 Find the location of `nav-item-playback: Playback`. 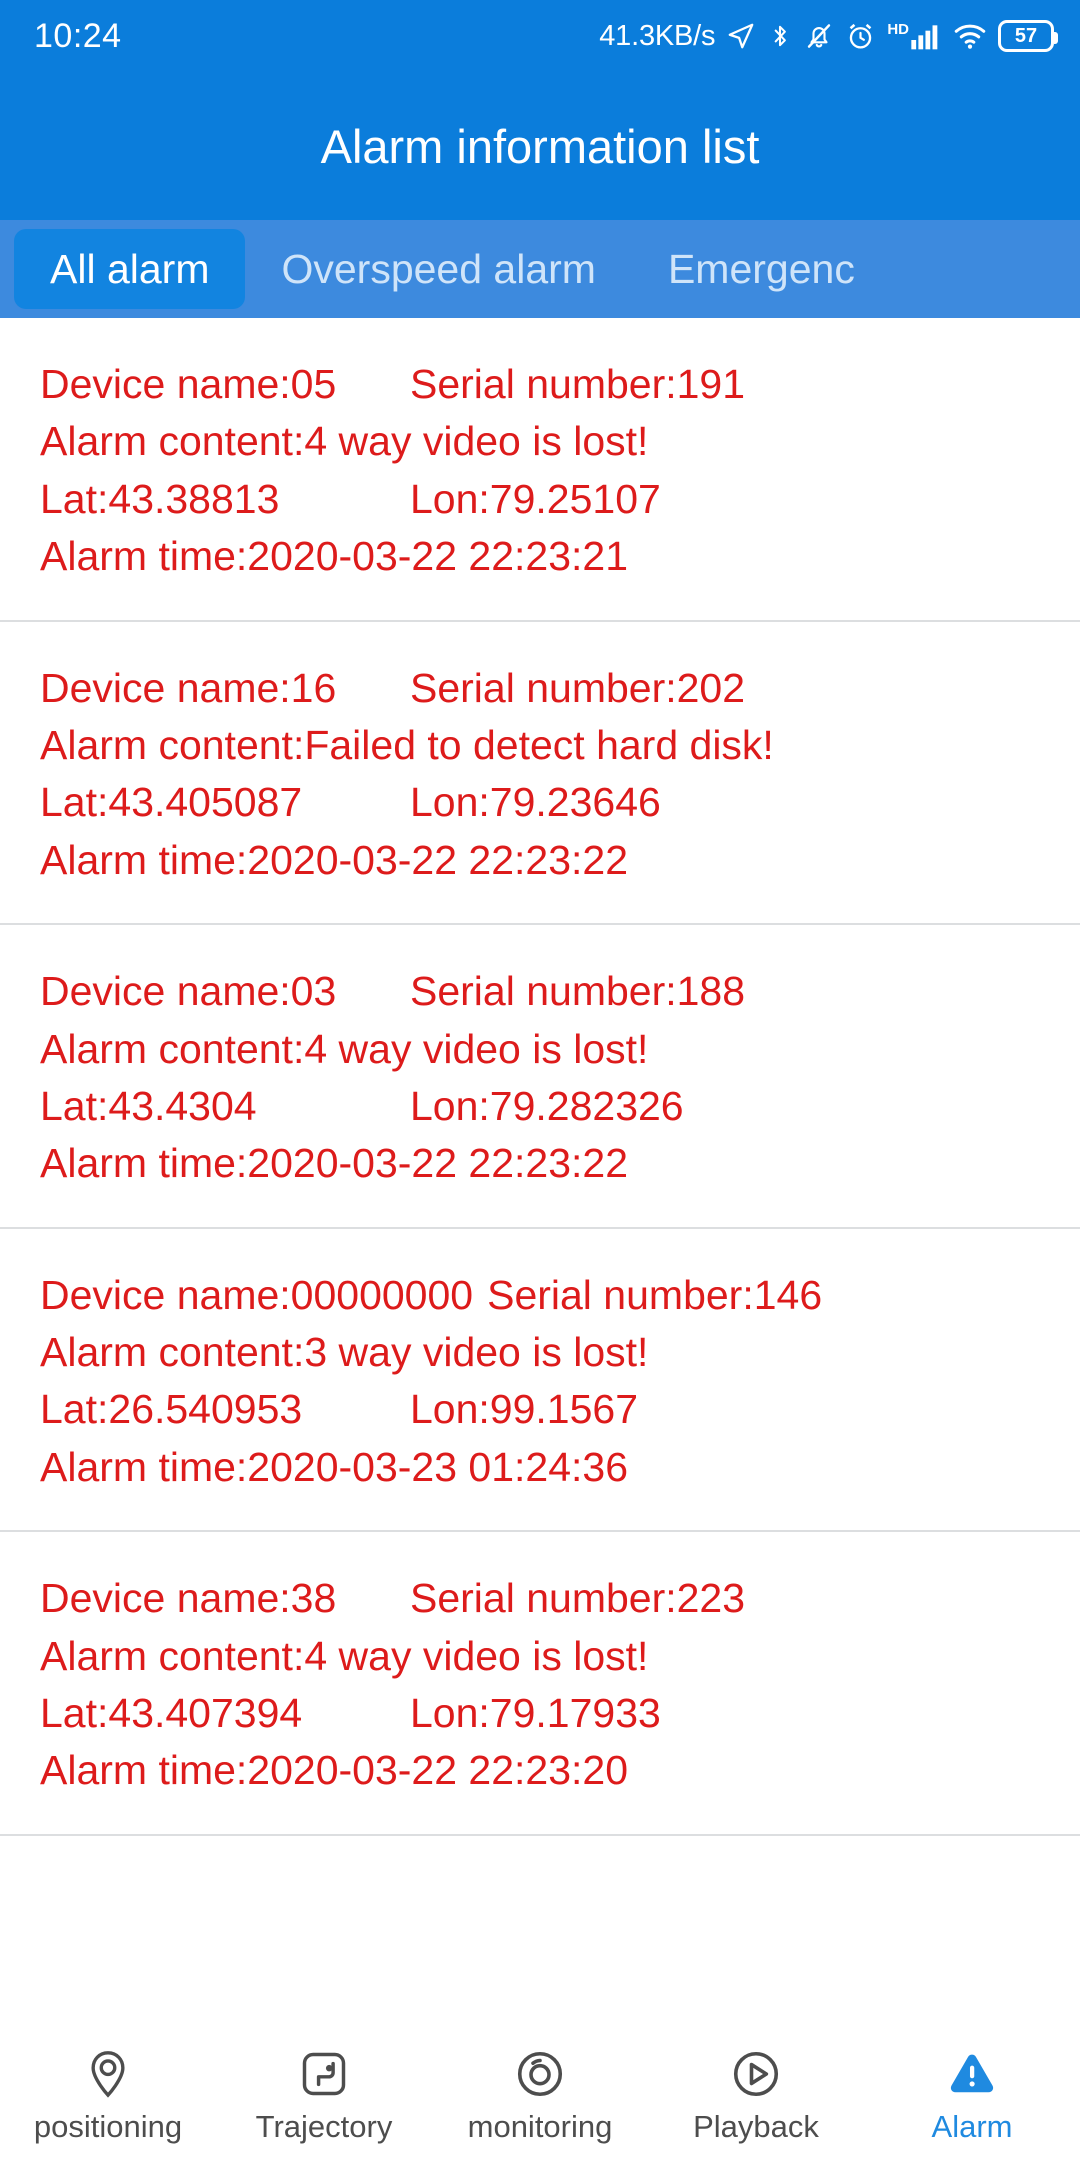

nav-item-playback: Playback is located at coordinates (756, 2092).